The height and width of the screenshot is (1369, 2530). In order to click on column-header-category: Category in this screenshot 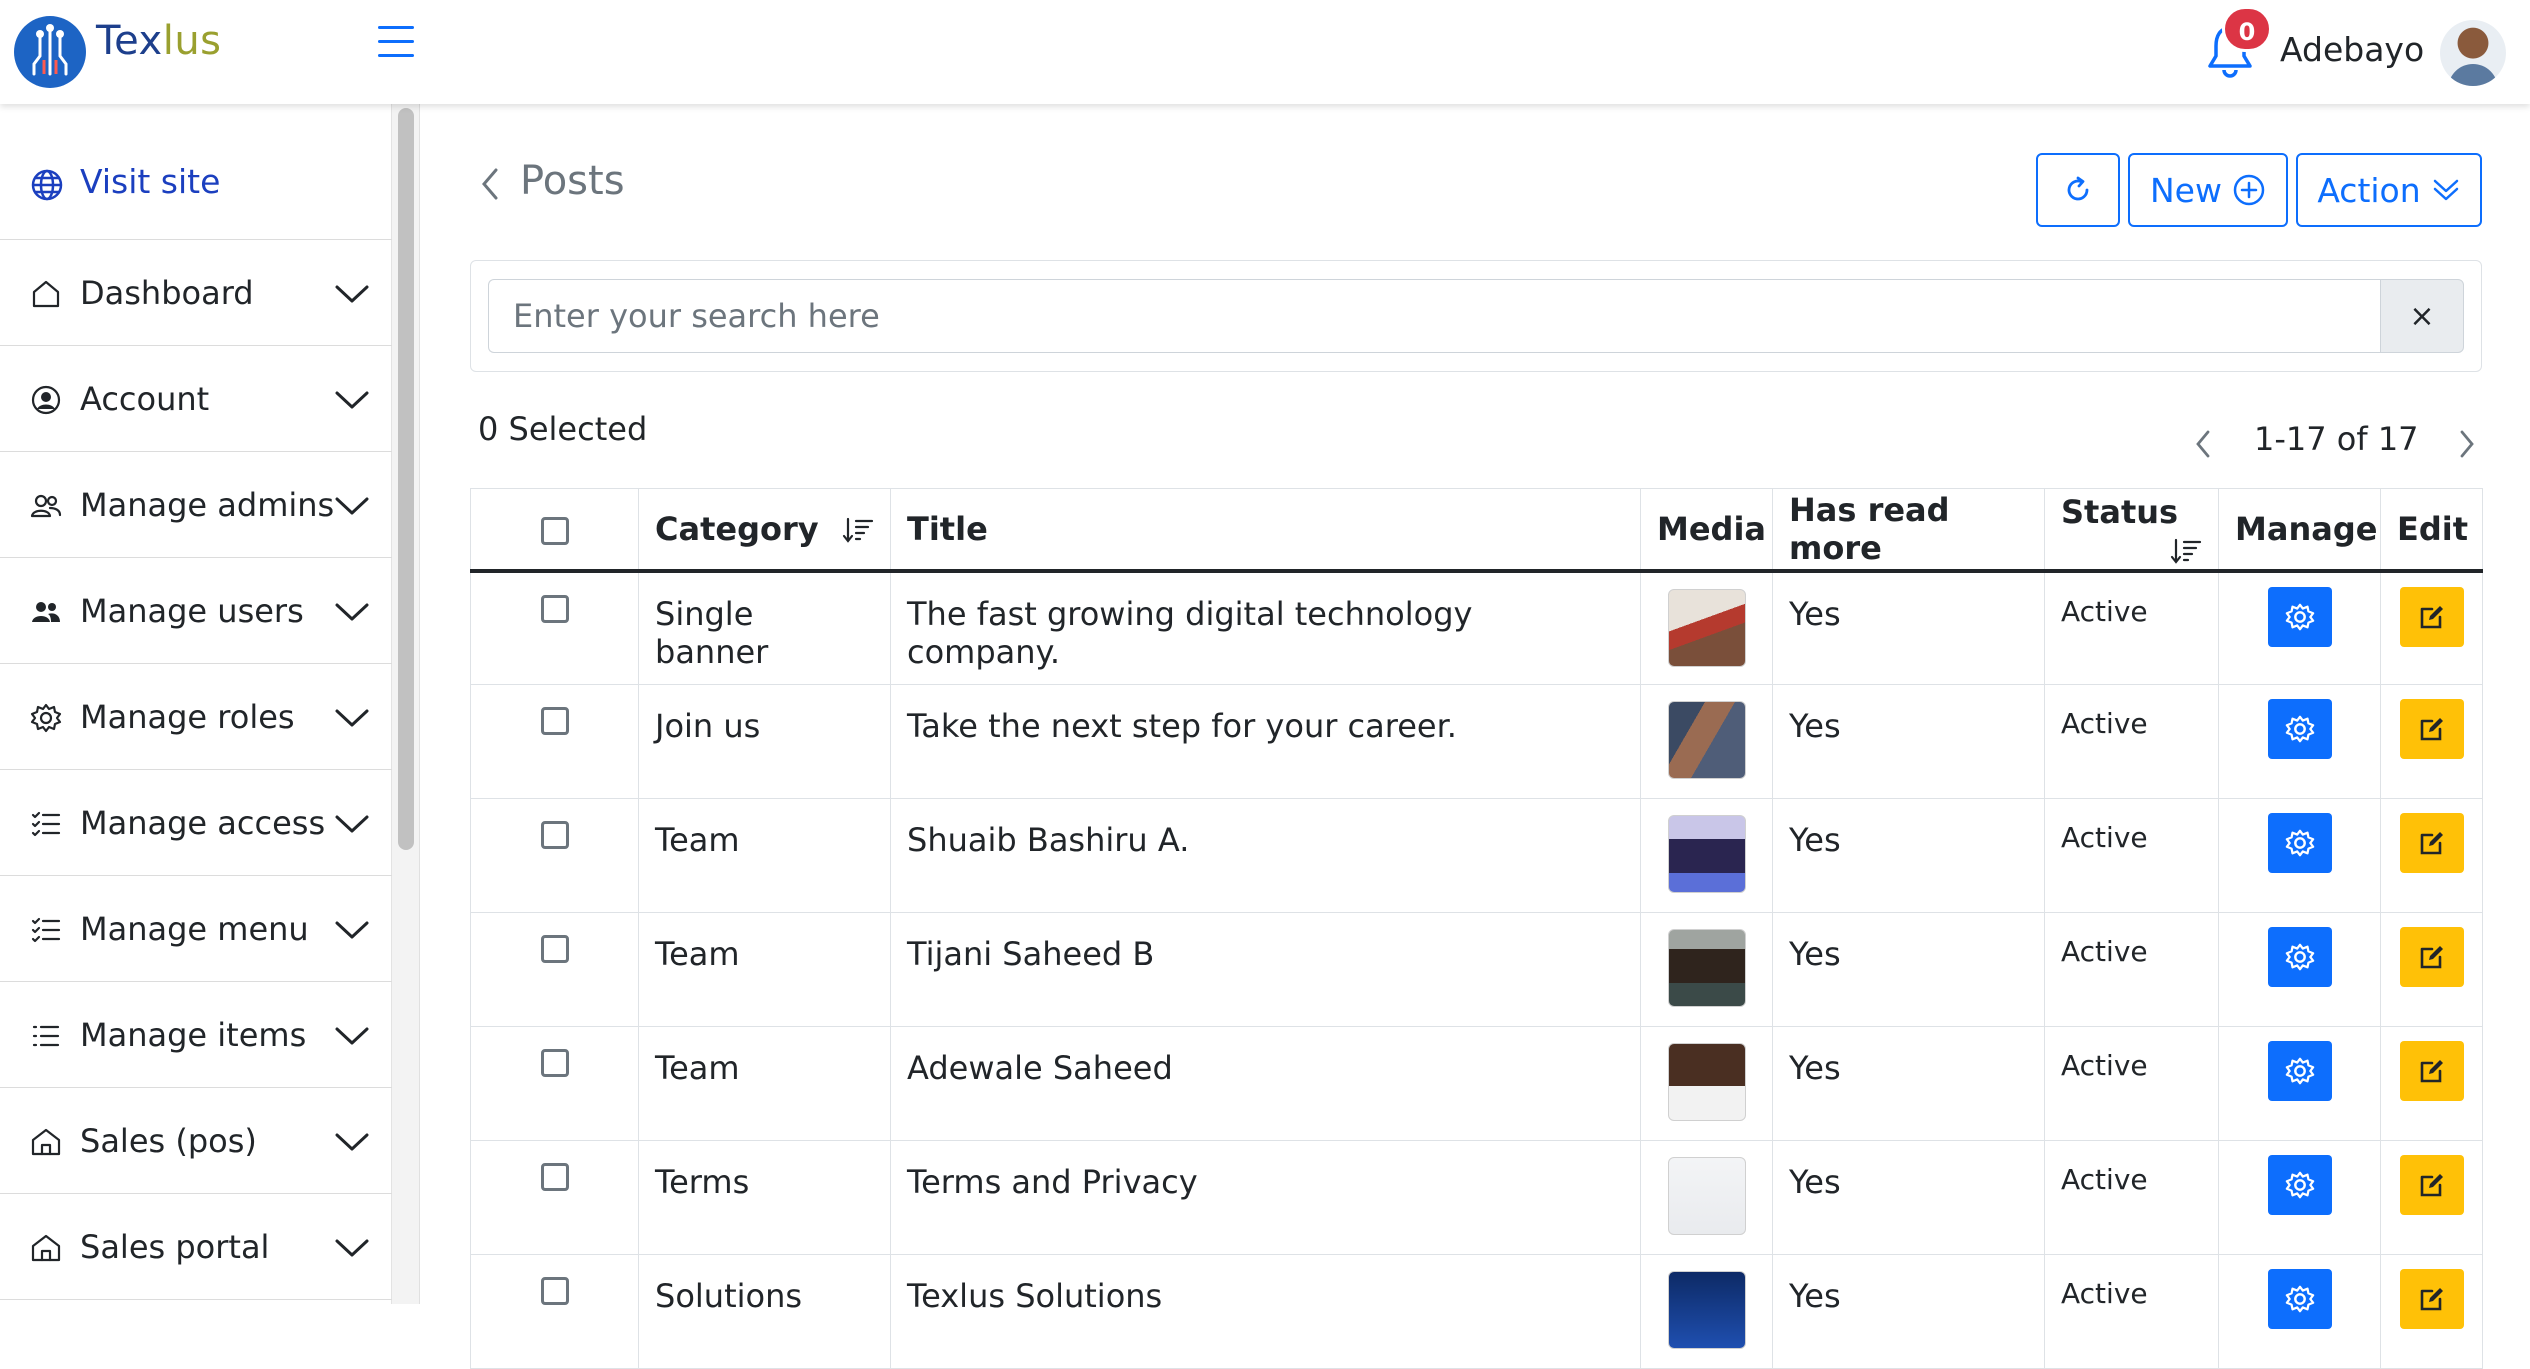, I will do `click(764, 530)`.